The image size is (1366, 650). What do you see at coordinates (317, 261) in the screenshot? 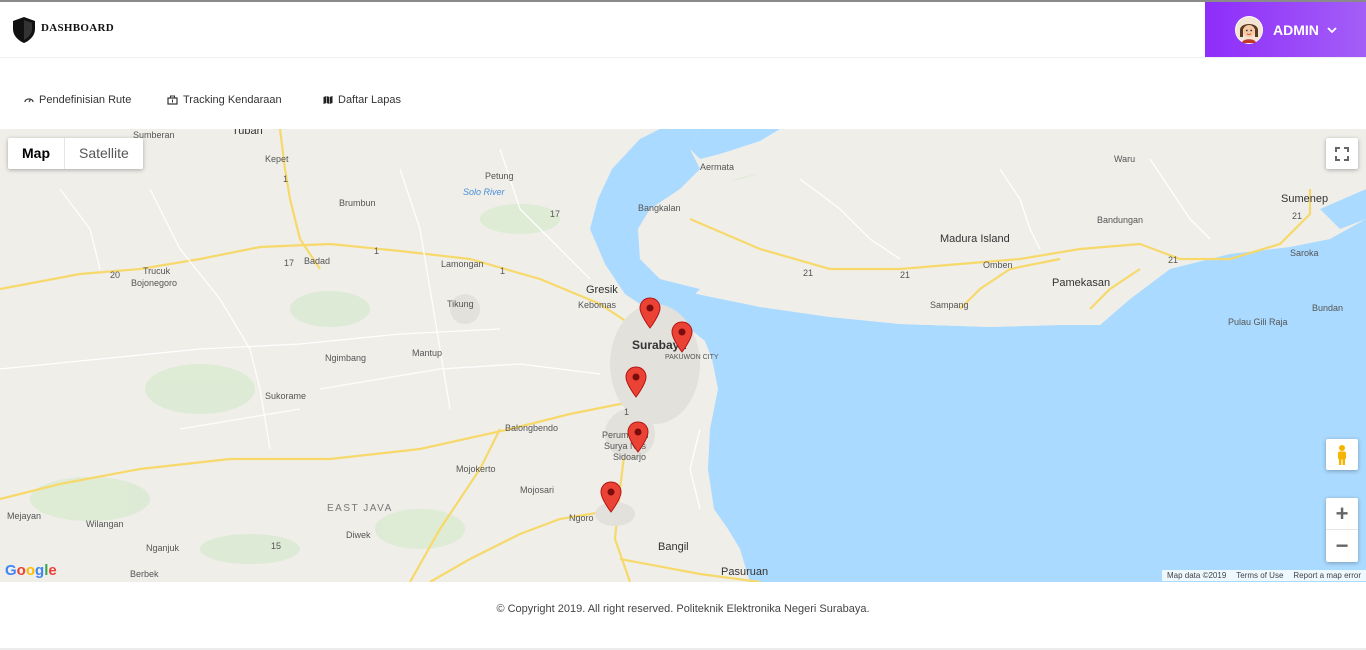
I see `place-label: Badad` at bounding box center [317, 261].